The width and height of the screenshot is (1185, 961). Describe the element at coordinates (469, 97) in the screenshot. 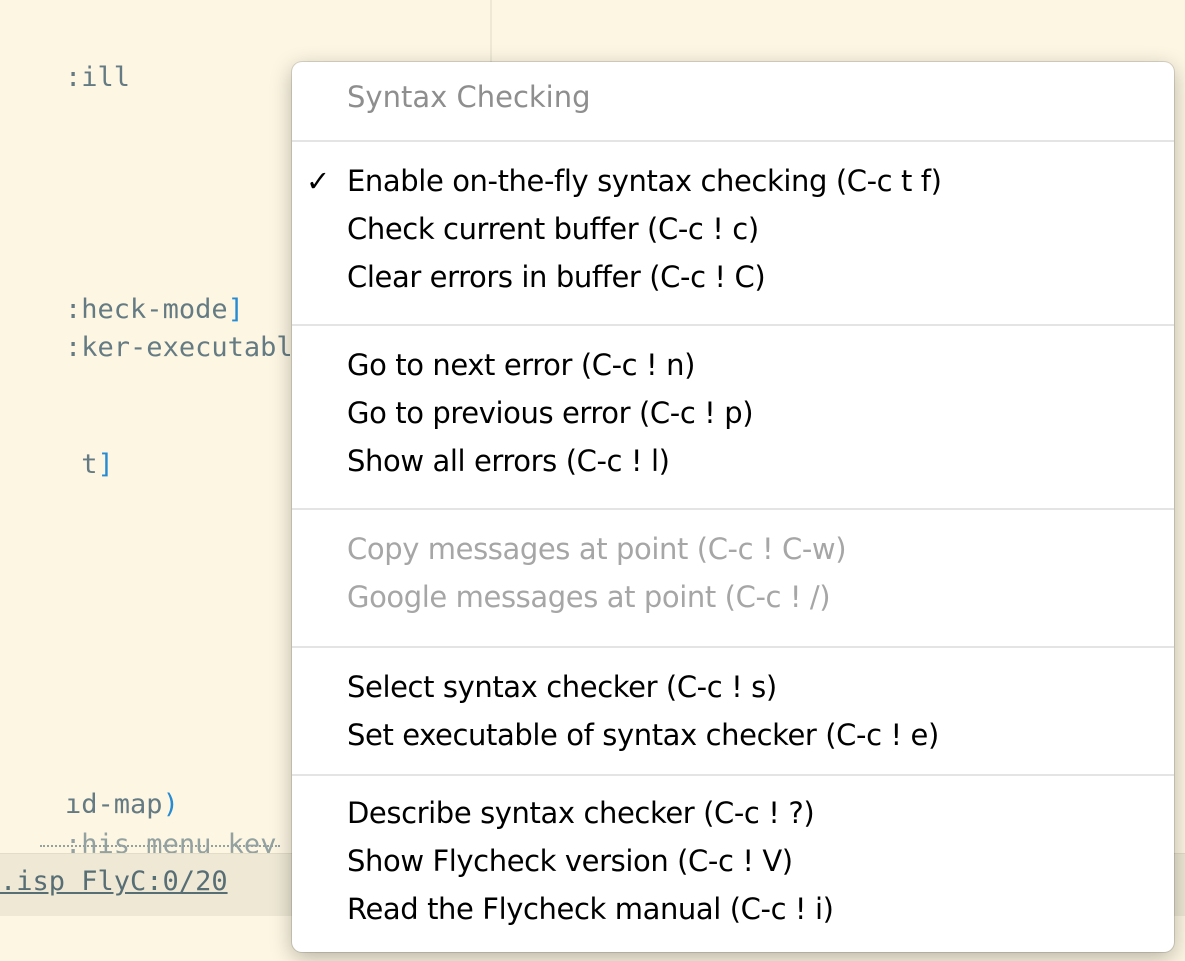

I see `menu-title: Syntax Checking` at that location.